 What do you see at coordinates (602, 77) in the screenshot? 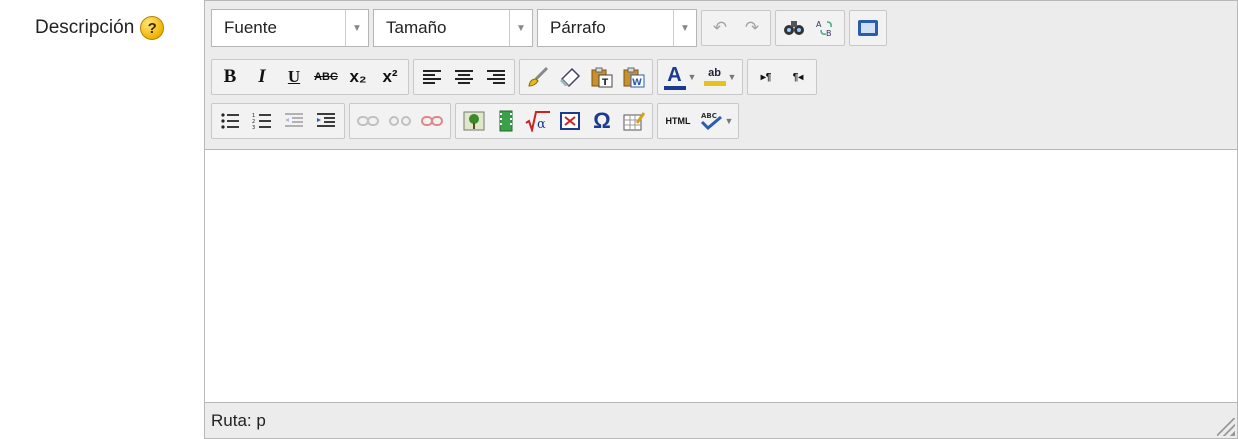
I see `paste-text-icon: T` at bounding box center [602, 77].